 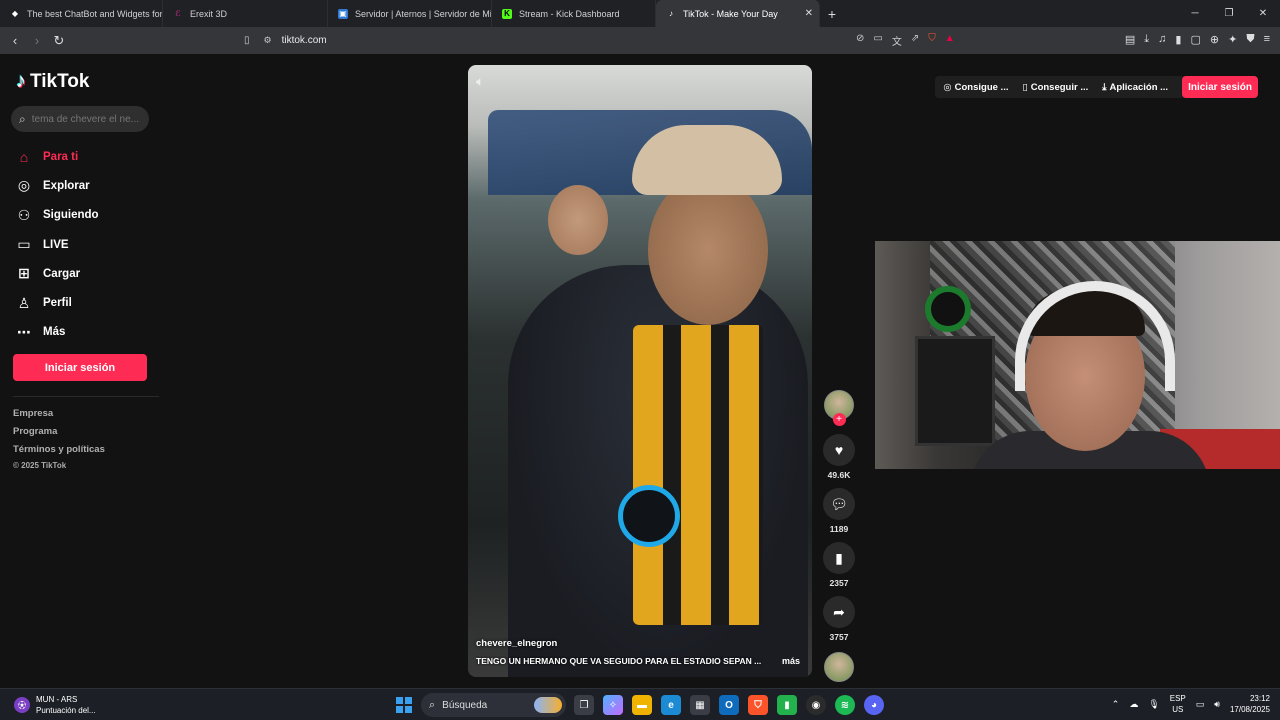 I want to click on like-button: ♥, so click(x=839, y=450).